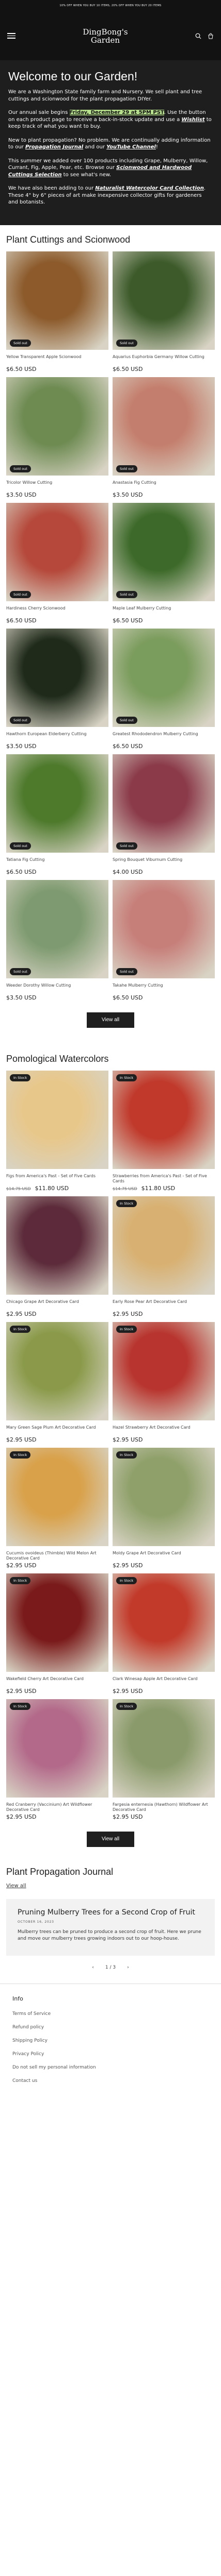  What do you see at coordinates (164, 737) in the screenshot?
I see `product-title: Greatest Rhododendron Mulberry Cutting` at bounding box center [164, 737].